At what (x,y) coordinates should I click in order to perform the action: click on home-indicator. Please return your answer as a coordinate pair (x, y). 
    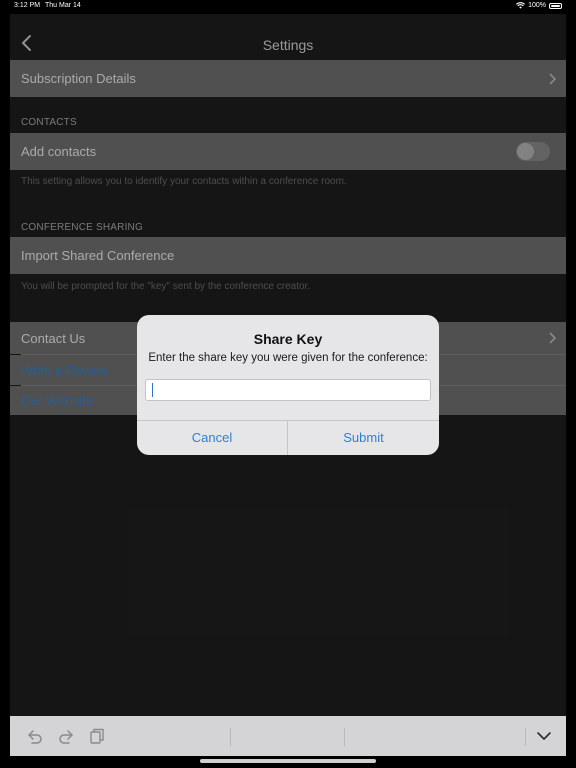
    Looking at the image, I should click on (288, 761).